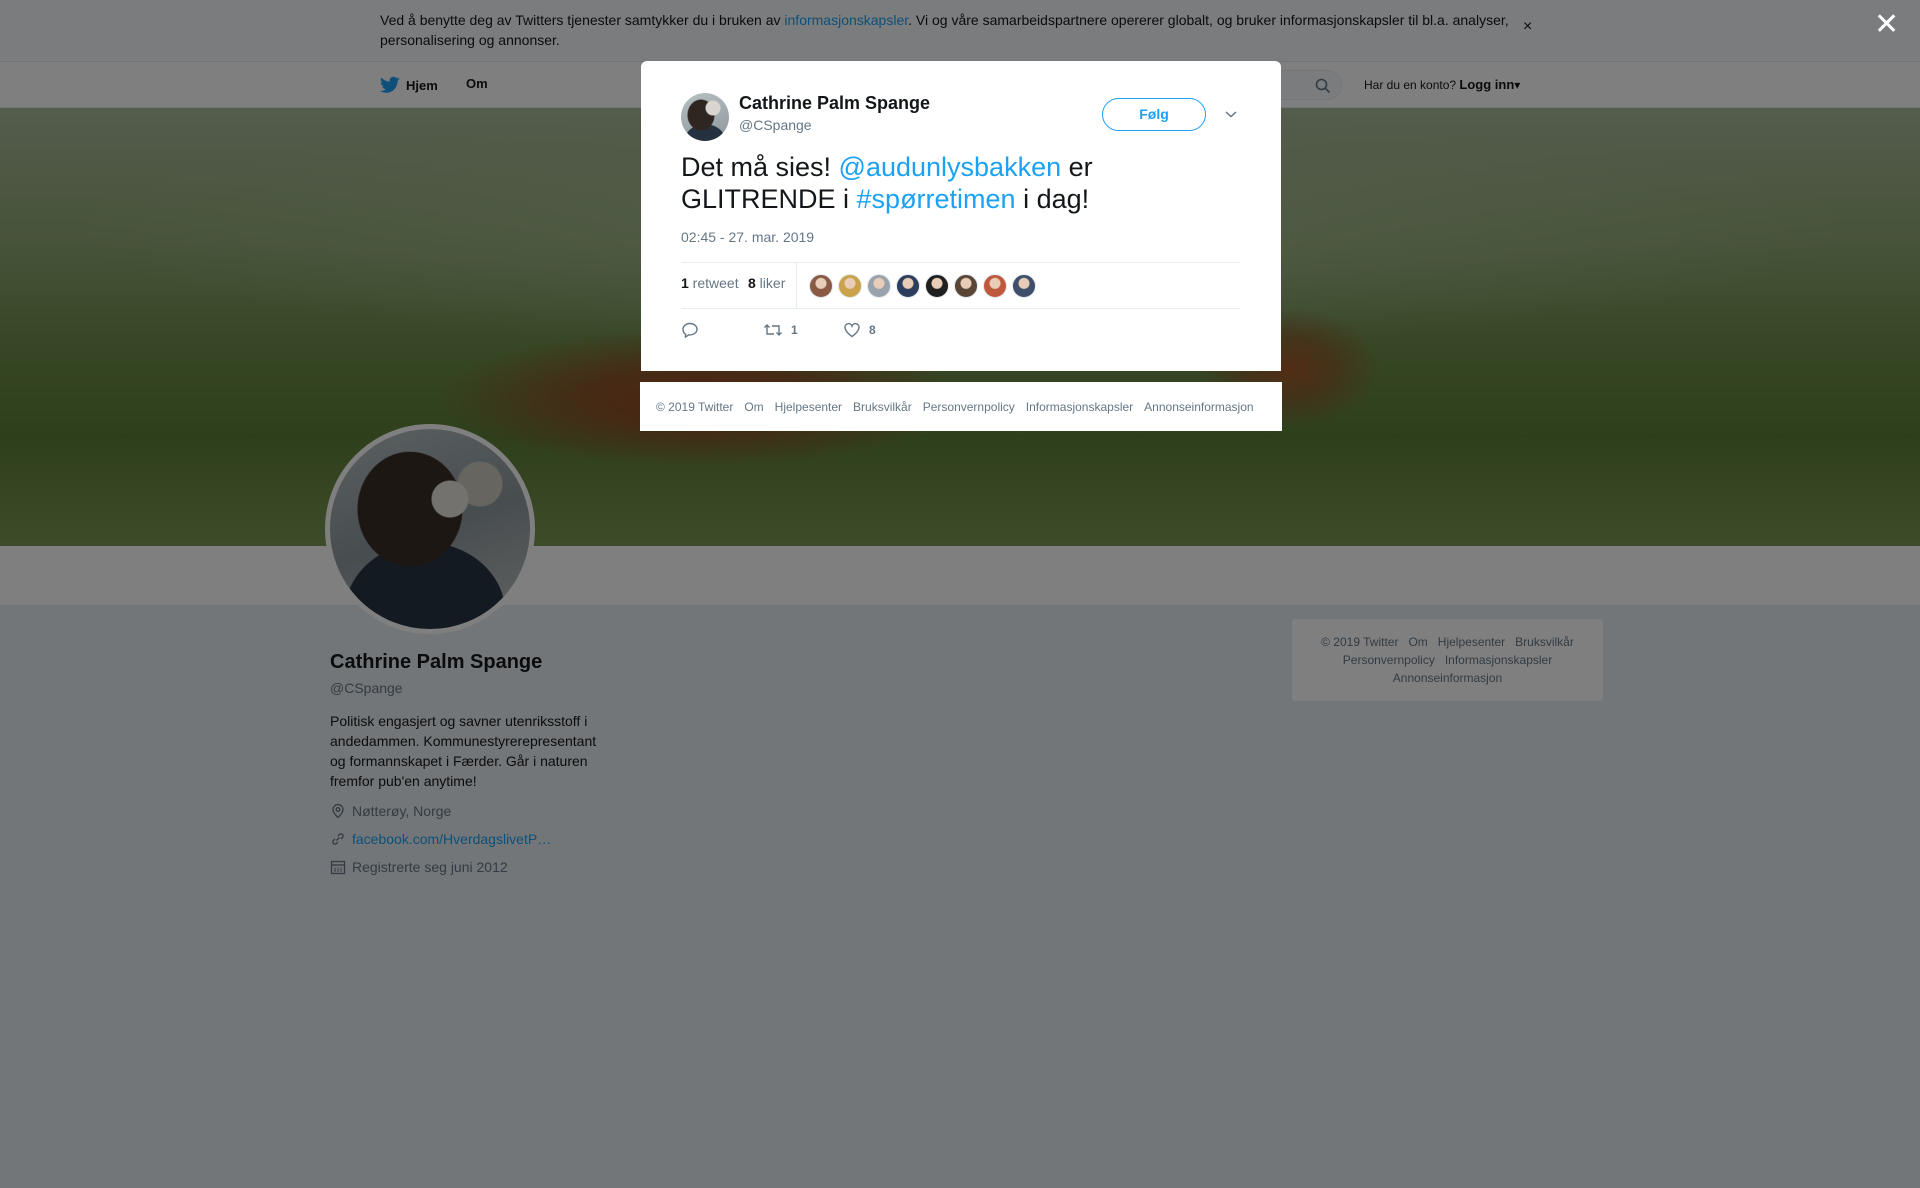 This screenshot has width=1920, height=1188. Describe the element at coordinates (775, 125) in the screenshot. I see `tweet-author-handle: @CSpange` at that location.